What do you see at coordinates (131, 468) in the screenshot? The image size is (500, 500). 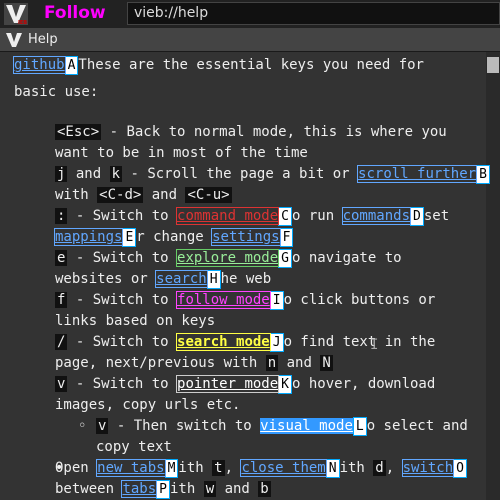 I see `new-tabs-link: new tabs` at bounding box center [131, 468].